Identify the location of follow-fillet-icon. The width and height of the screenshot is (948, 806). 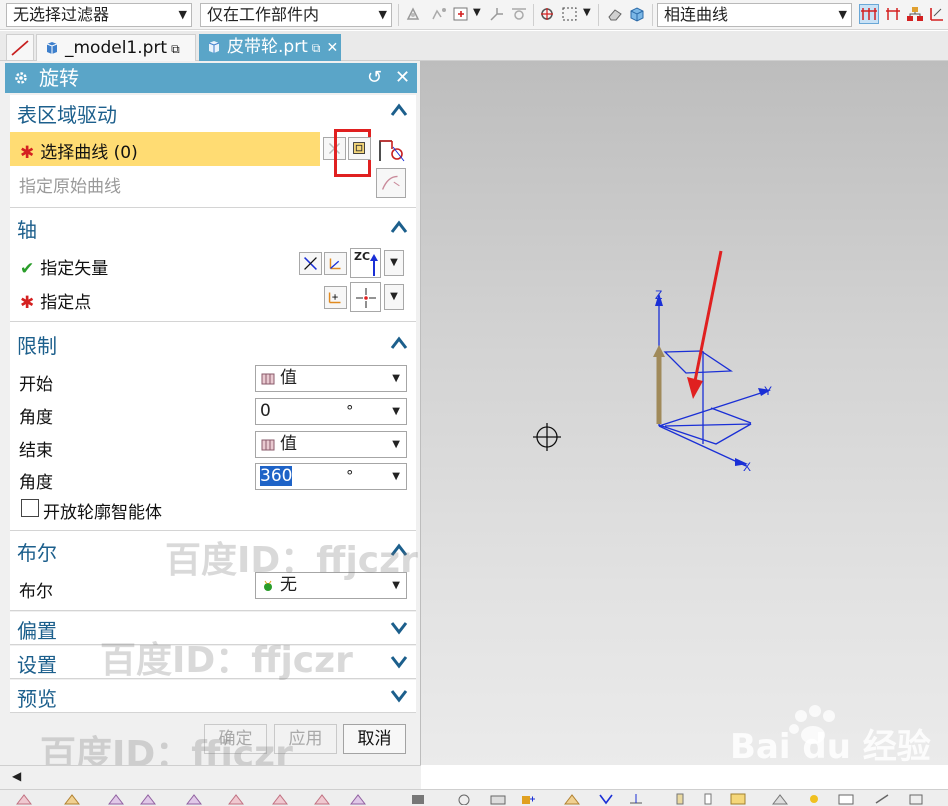
(893, 14).